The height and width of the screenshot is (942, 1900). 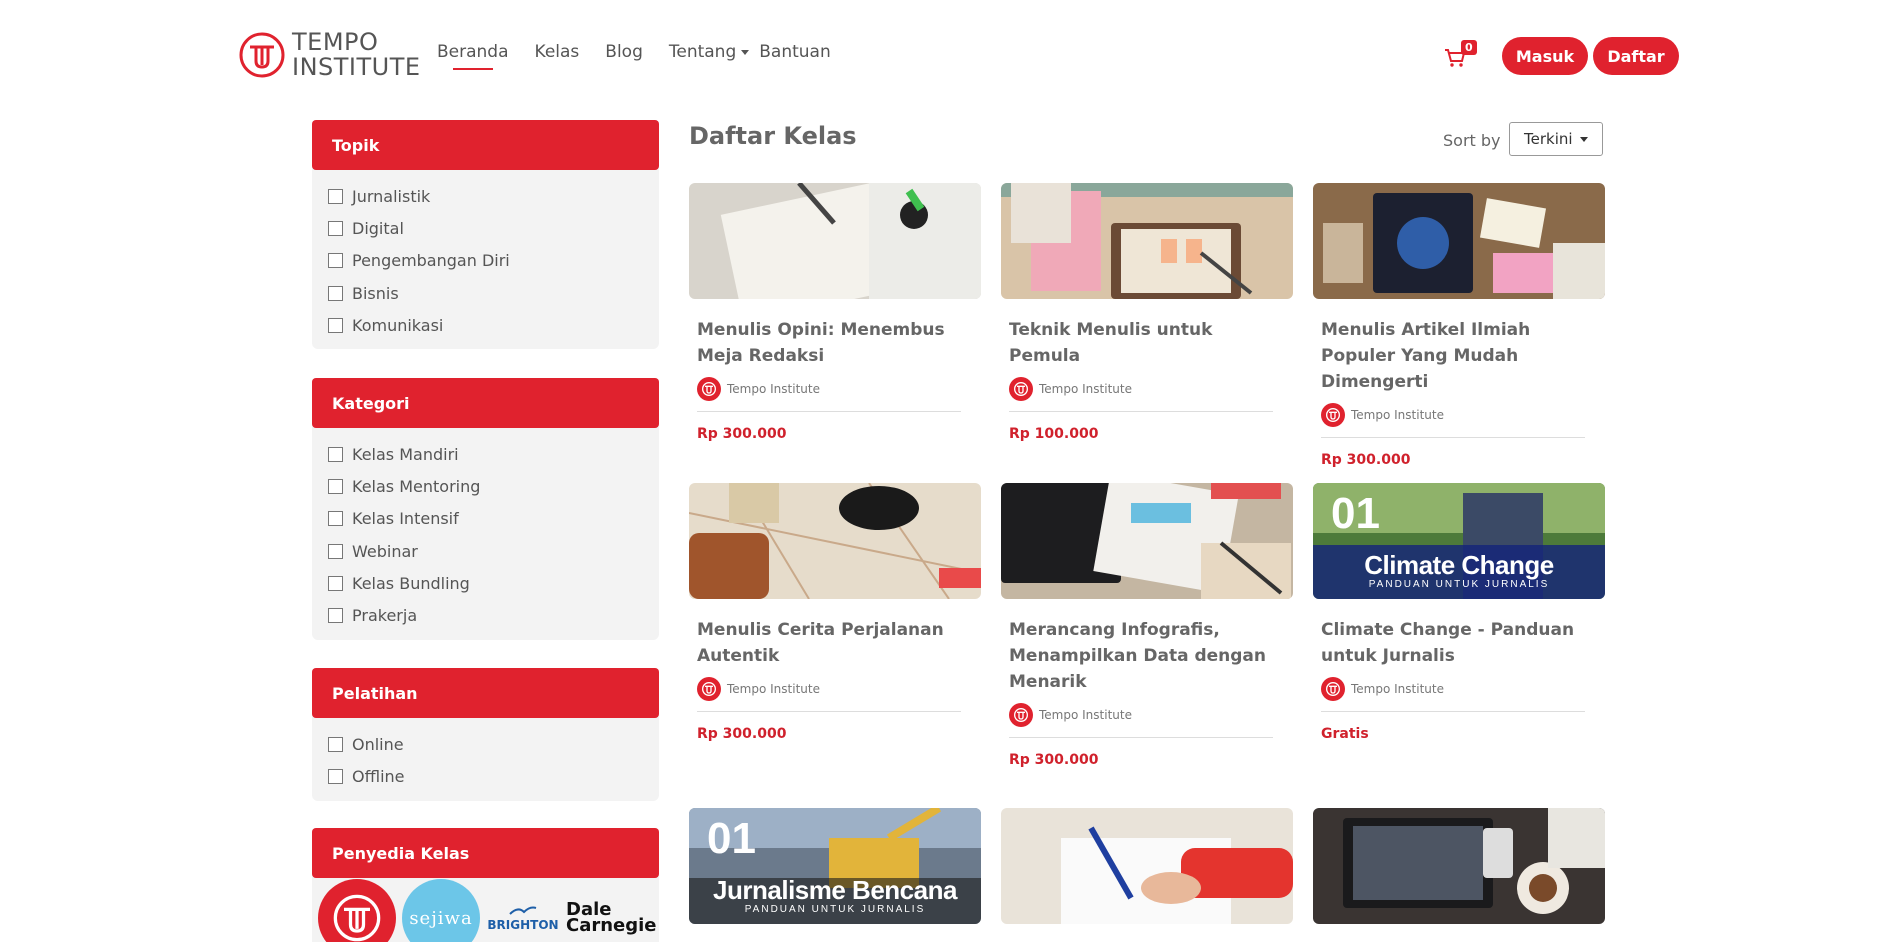 What do you see at coordinates (485, 776) in the screenshot?
I see `filter-option: Offline` at bounding box center [485, 776].